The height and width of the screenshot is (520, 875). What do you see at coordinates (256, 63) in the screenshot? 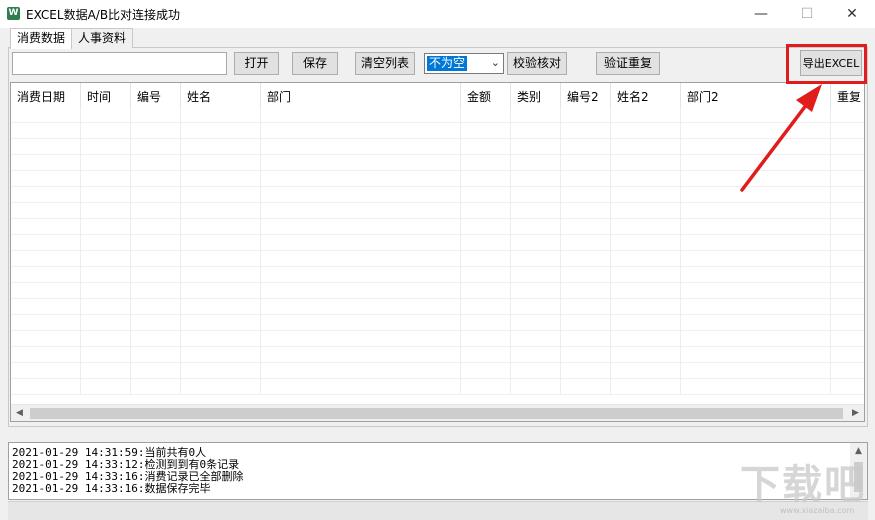
I see `open-button: 打开` at bounding box center [256, 63].